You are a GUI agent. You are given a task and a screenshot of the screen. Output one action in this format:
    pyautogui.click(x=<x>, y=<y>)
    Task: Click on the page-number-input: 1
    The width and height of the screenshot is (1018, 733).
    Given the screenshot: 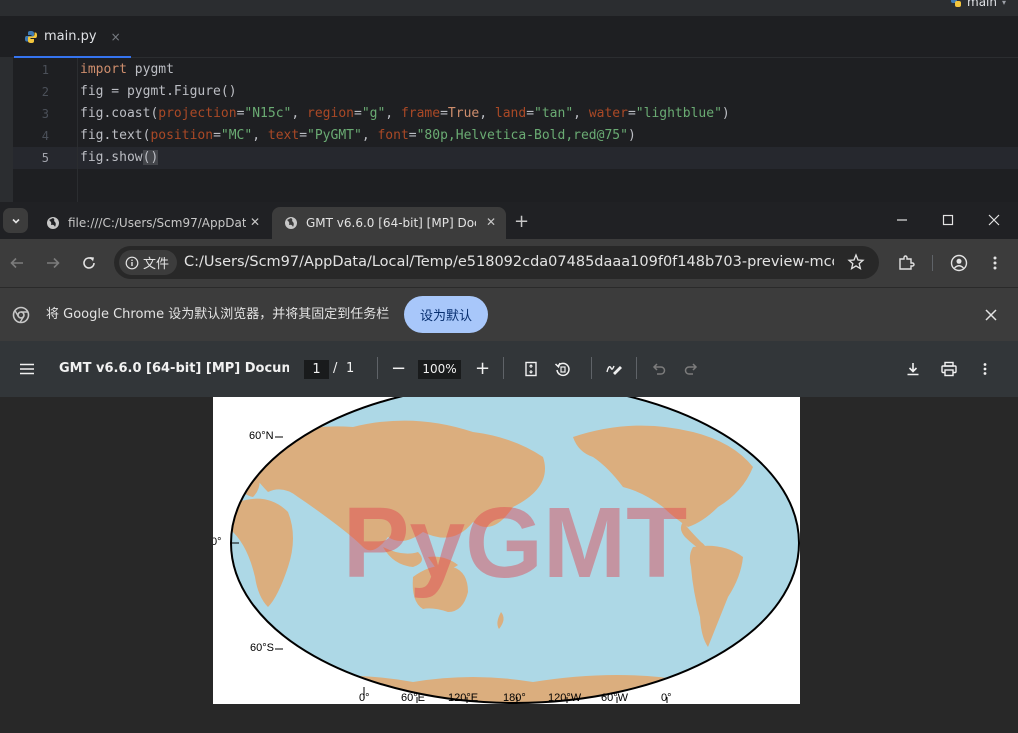 What is the action you would take?
    pyautogui.click(x=316, y=369)
    